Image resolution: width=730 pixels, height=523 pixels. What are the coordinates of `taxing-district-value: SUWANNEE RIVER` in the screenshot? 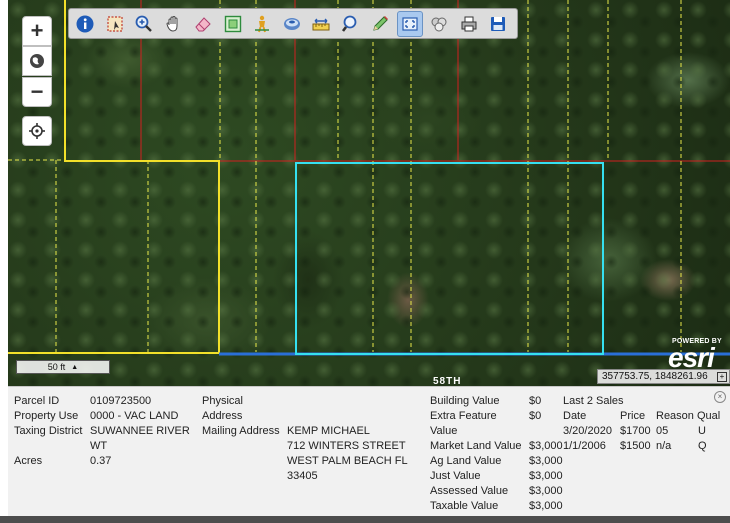 It's located at (140, 431).